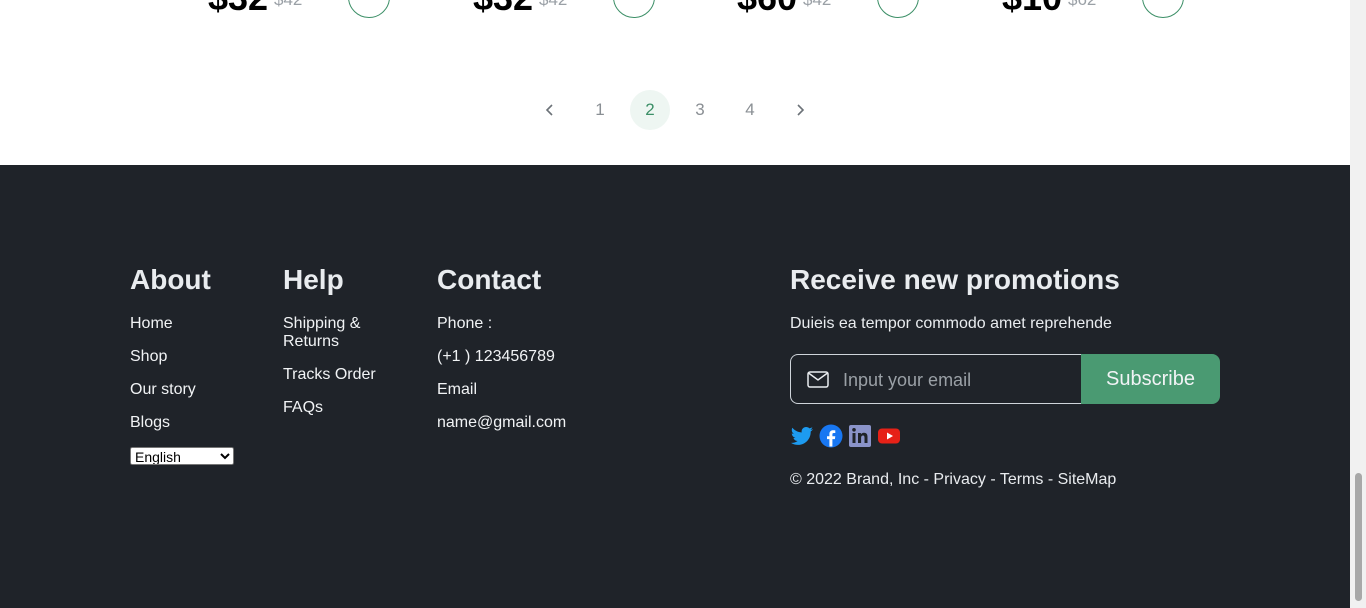  I want to click on sitemap-link: SiteMap, so click(1087, 479).